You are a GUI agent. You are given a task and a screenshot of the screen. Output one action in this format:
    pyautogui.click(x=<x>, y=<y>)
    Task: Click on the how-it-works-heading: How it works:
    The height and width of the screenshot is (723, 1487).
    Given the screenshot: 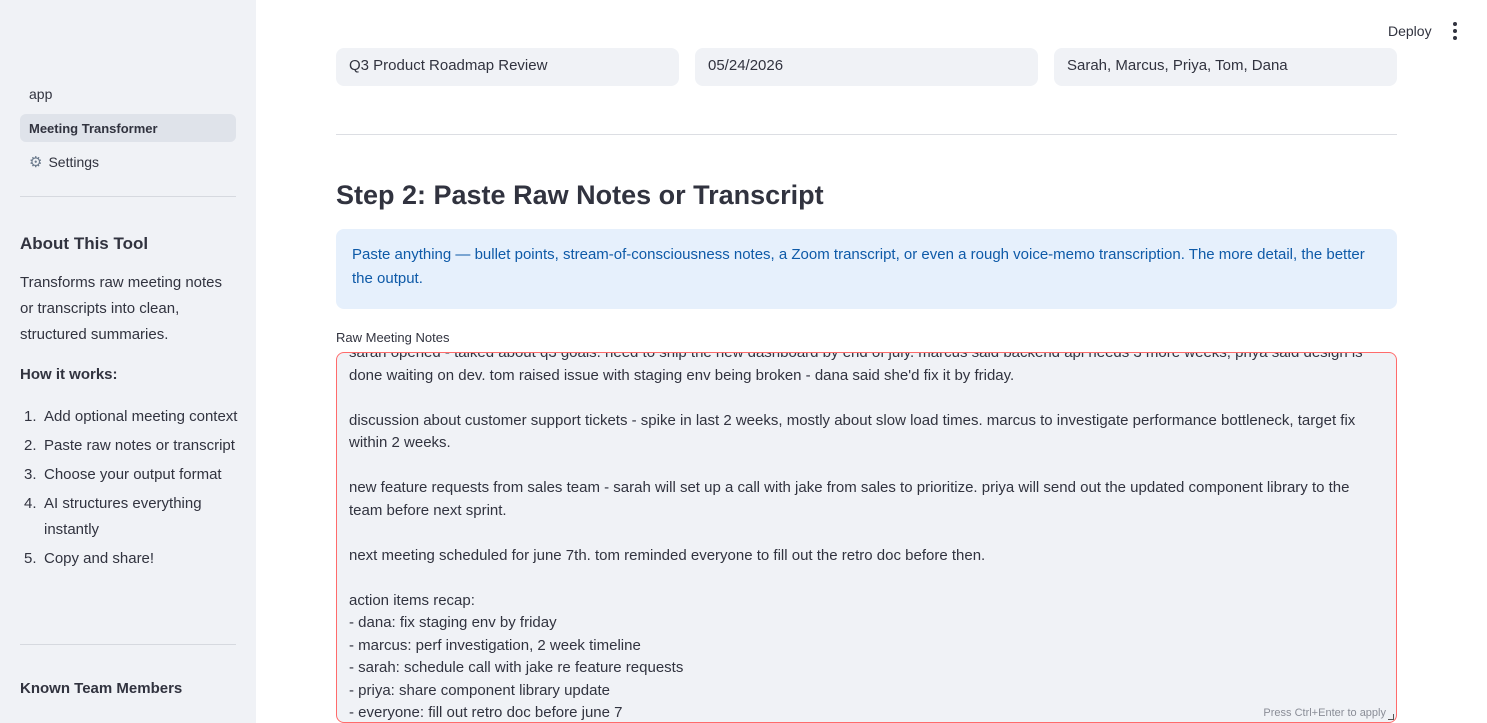 What is the action you would take?
    pyautogui.click(x=69, y=374)
    